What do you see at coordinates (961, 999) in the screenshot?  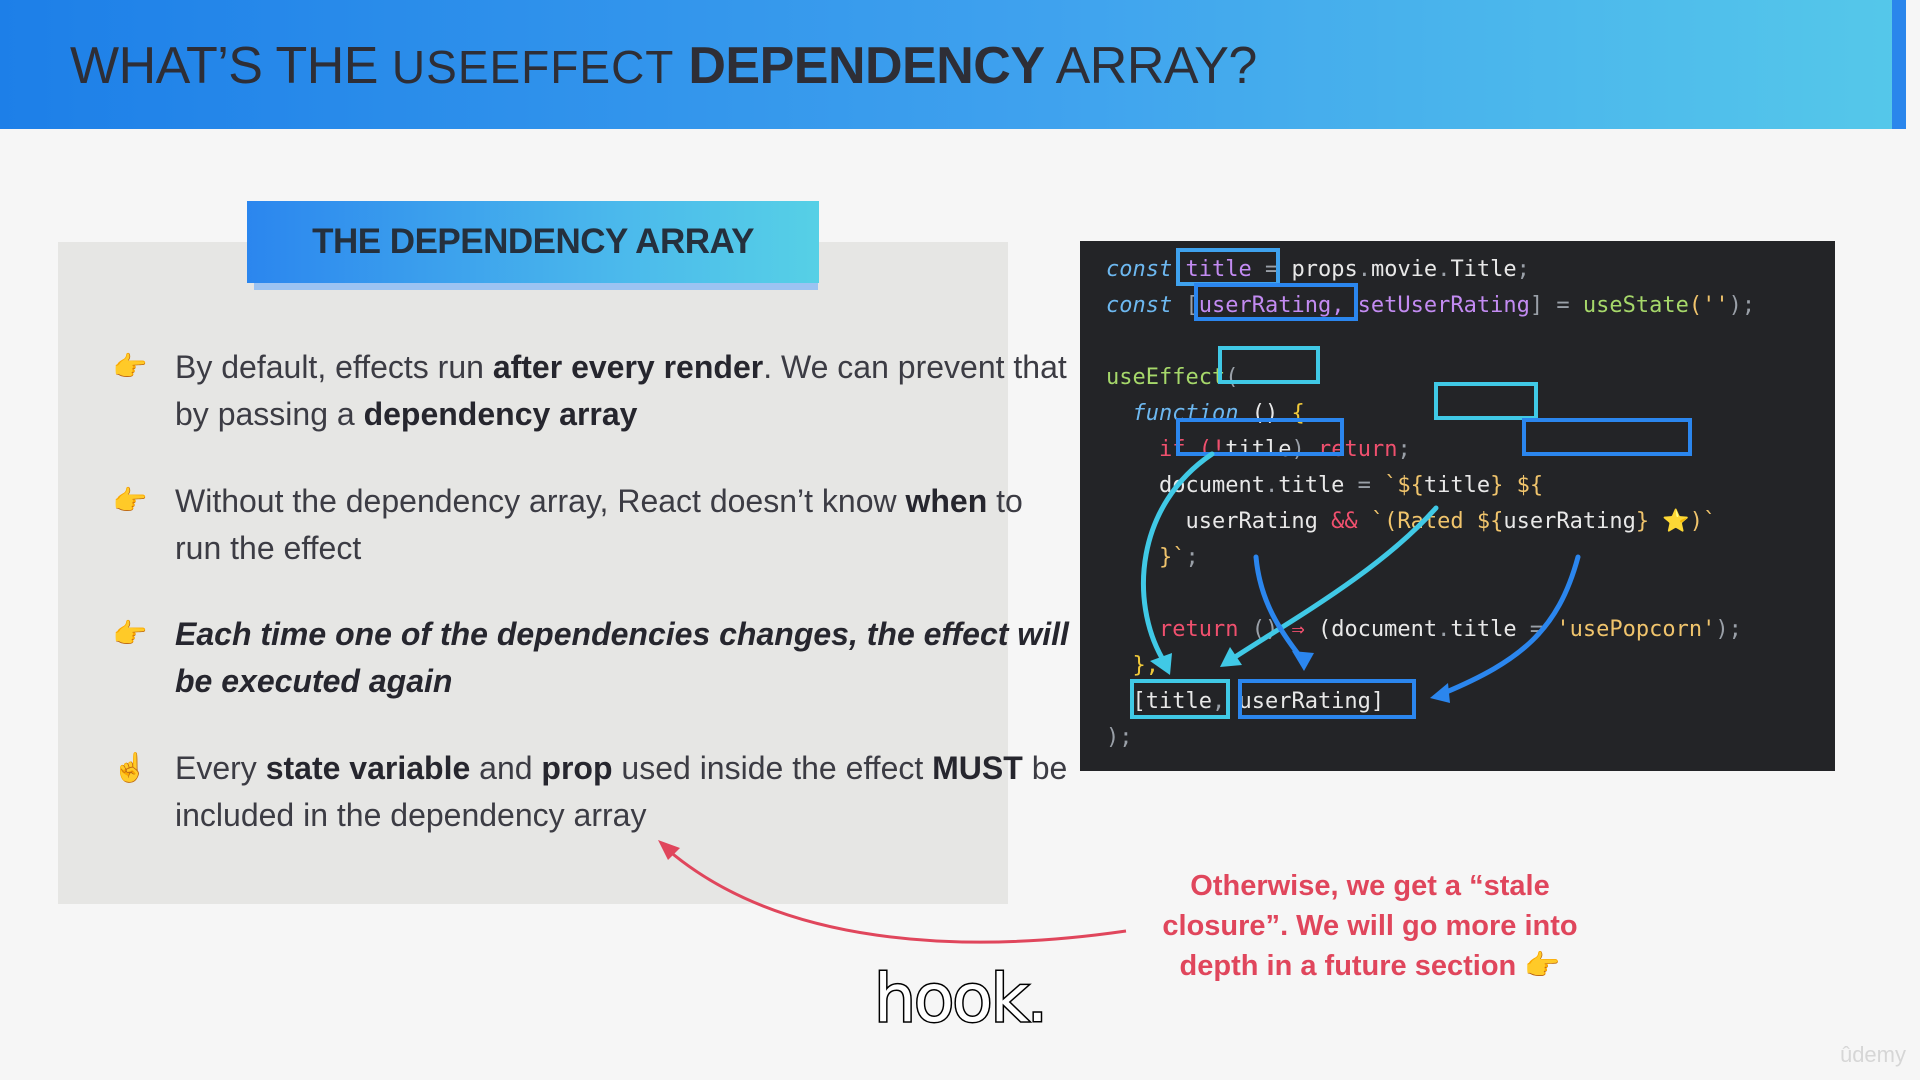 I see `video-caption: hook.` at bounding box center [961, 999].